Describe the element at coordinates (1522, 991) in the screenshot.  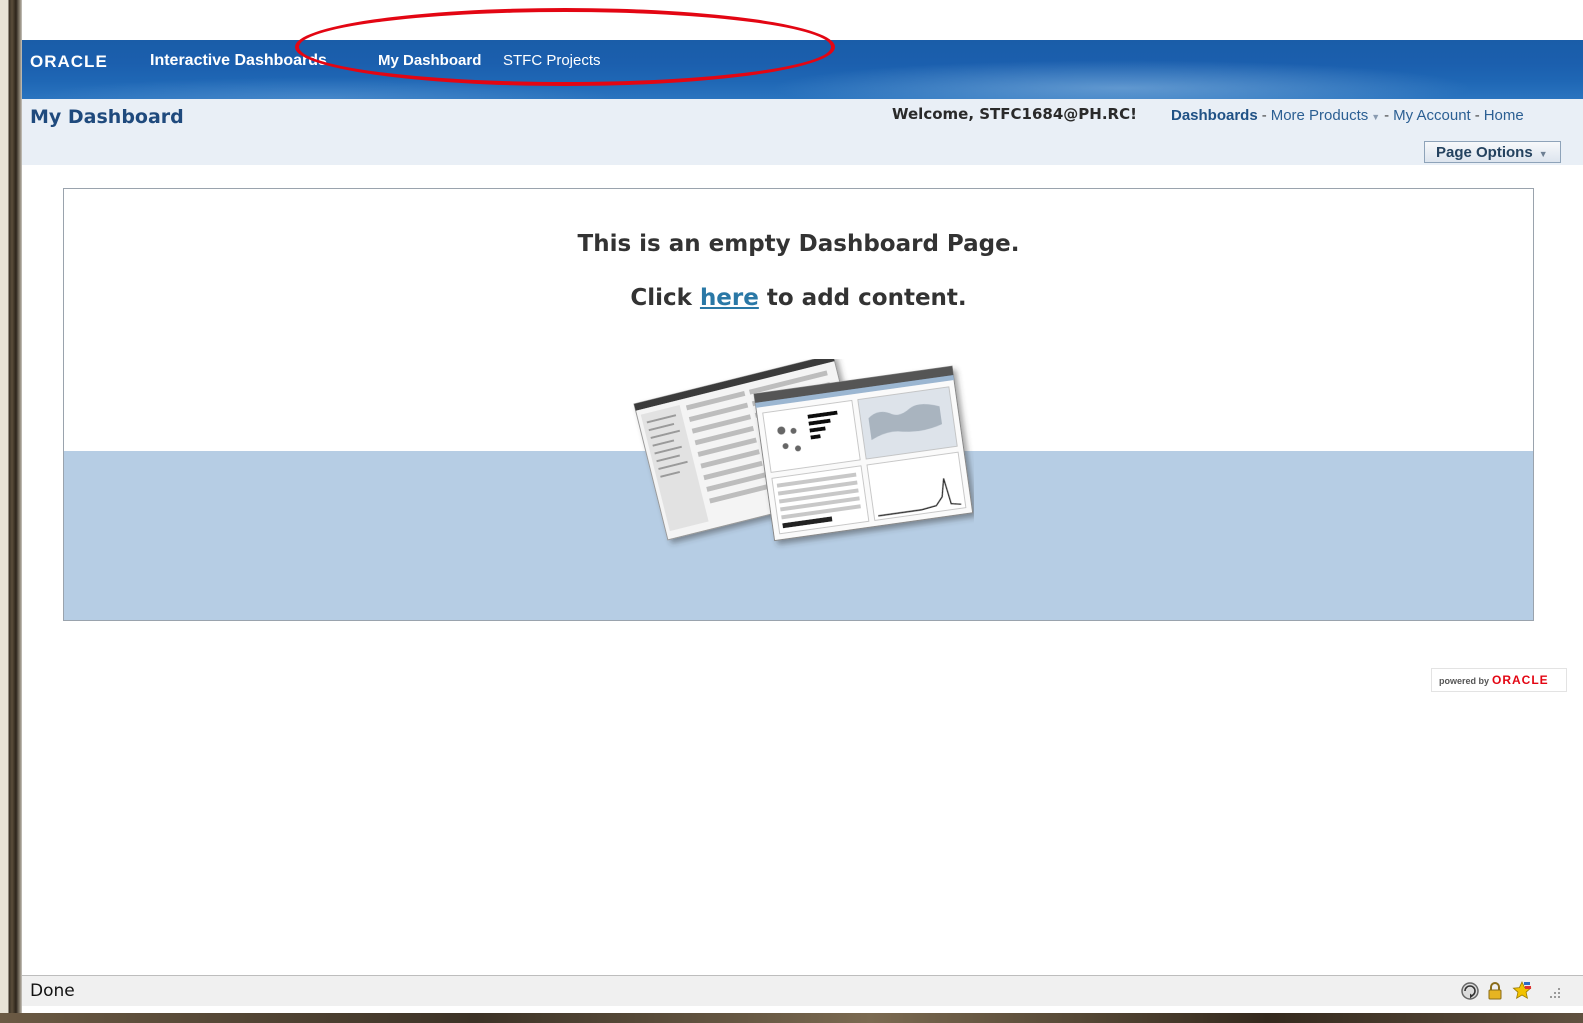
I see `favorites-star-icon` at that location.